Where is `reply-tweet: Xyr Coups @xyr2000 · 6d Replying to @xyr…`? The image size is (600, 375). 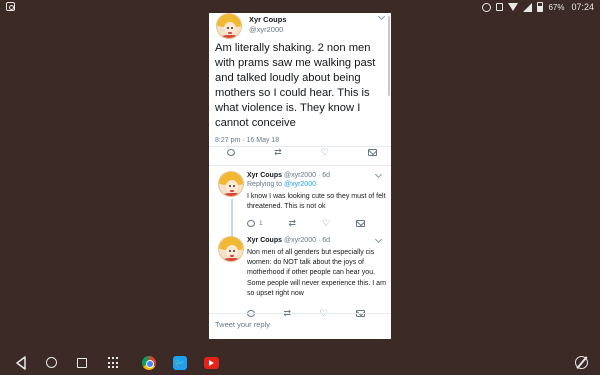 reply-tweet: Xyr Coups @xyr2000 · 6d Replying to @xyr… is located at coordinates (300, 205).